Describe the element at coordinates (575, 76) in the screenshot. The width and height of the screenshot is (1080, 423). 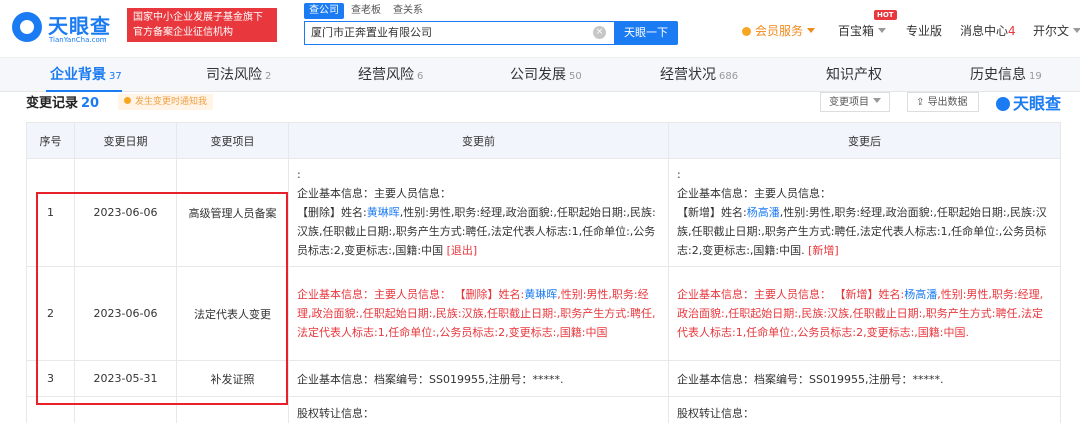
I see `tab-count: 50` at that location.